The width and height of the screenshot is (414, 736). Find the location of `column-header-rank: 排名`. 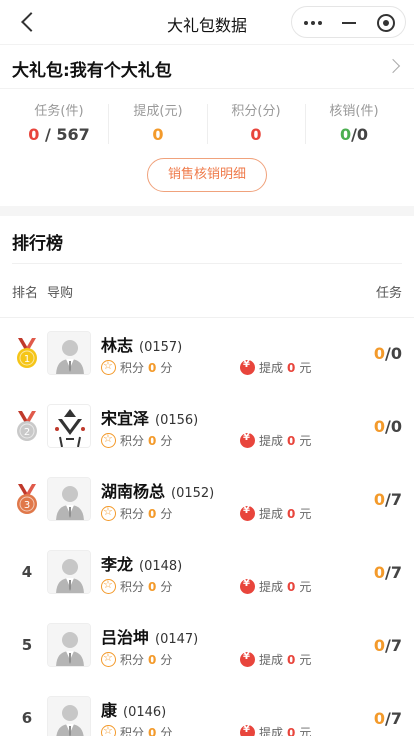

column-header-rank: 排名 is located at coordinates (25, 293).